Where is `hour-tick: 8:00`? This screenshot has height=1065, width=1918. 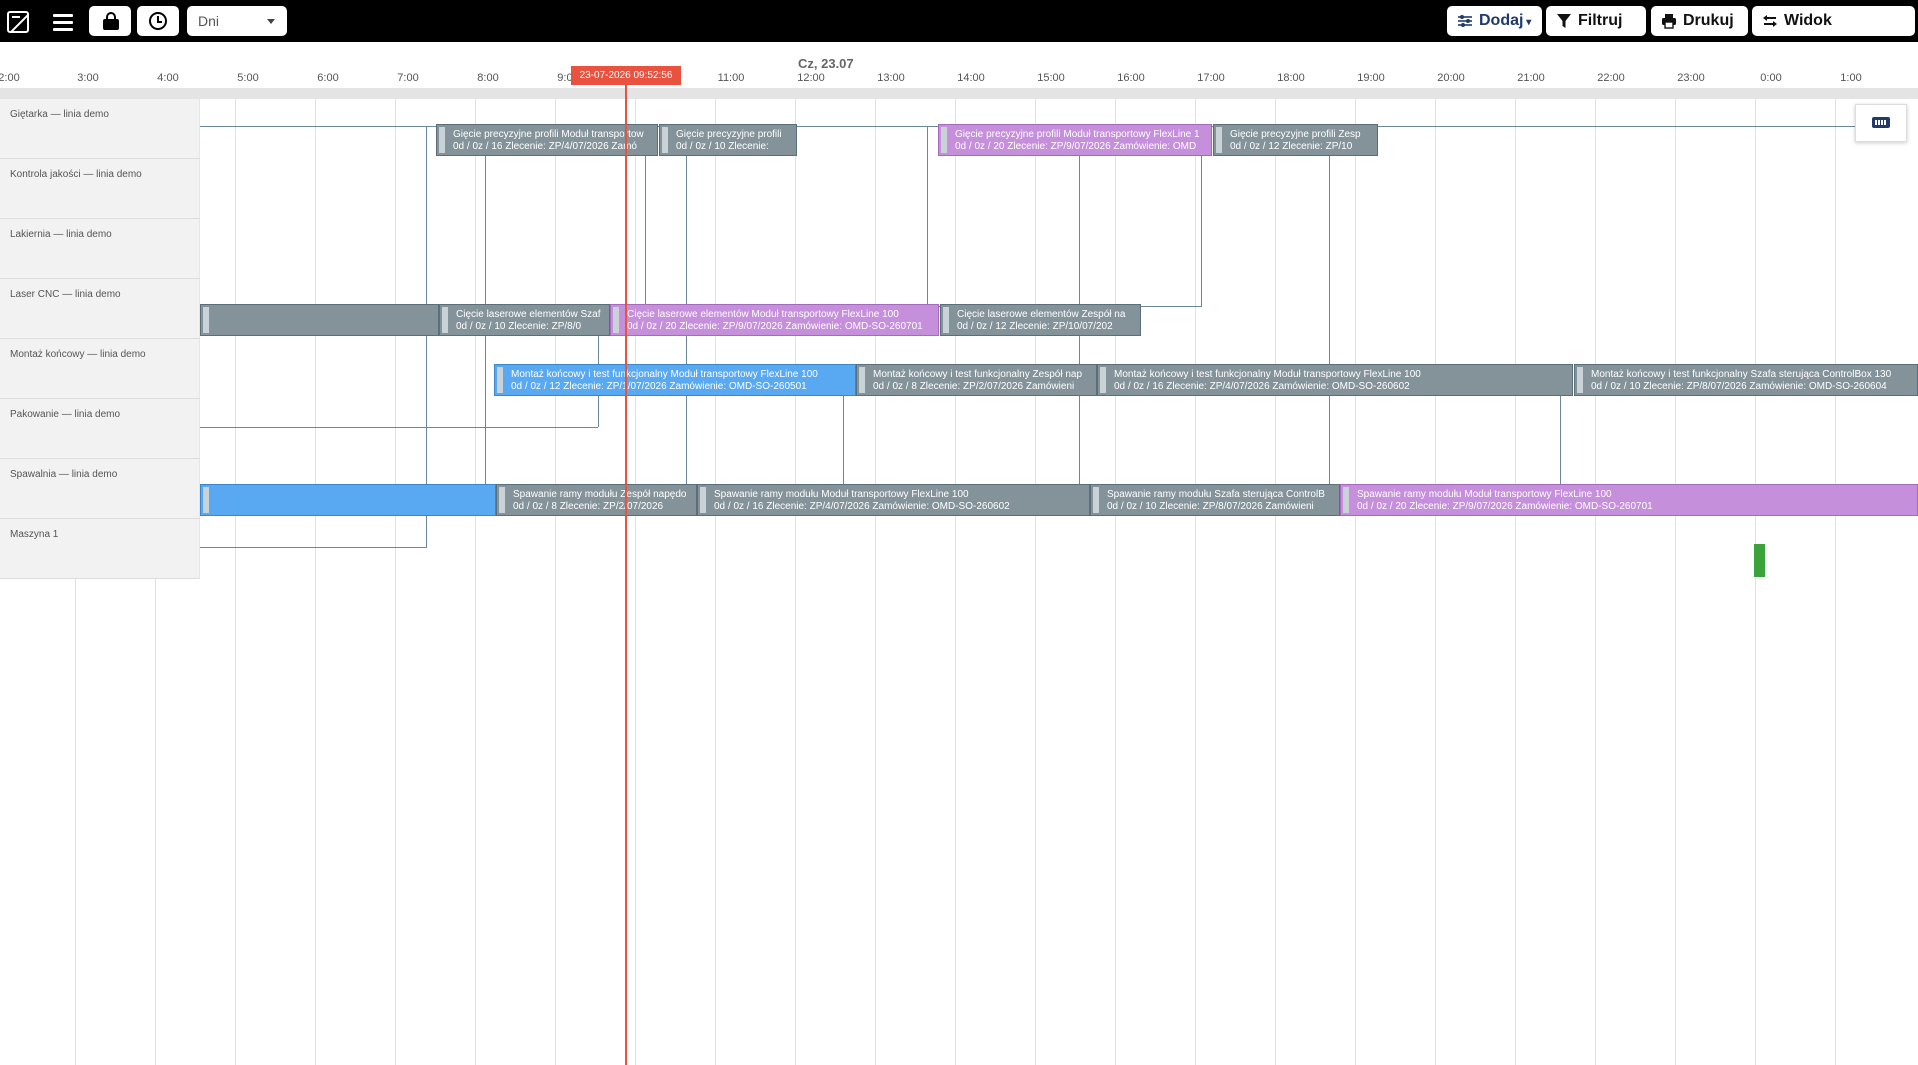 hour-tick: 8:00 is located at coordinates (488, 78).